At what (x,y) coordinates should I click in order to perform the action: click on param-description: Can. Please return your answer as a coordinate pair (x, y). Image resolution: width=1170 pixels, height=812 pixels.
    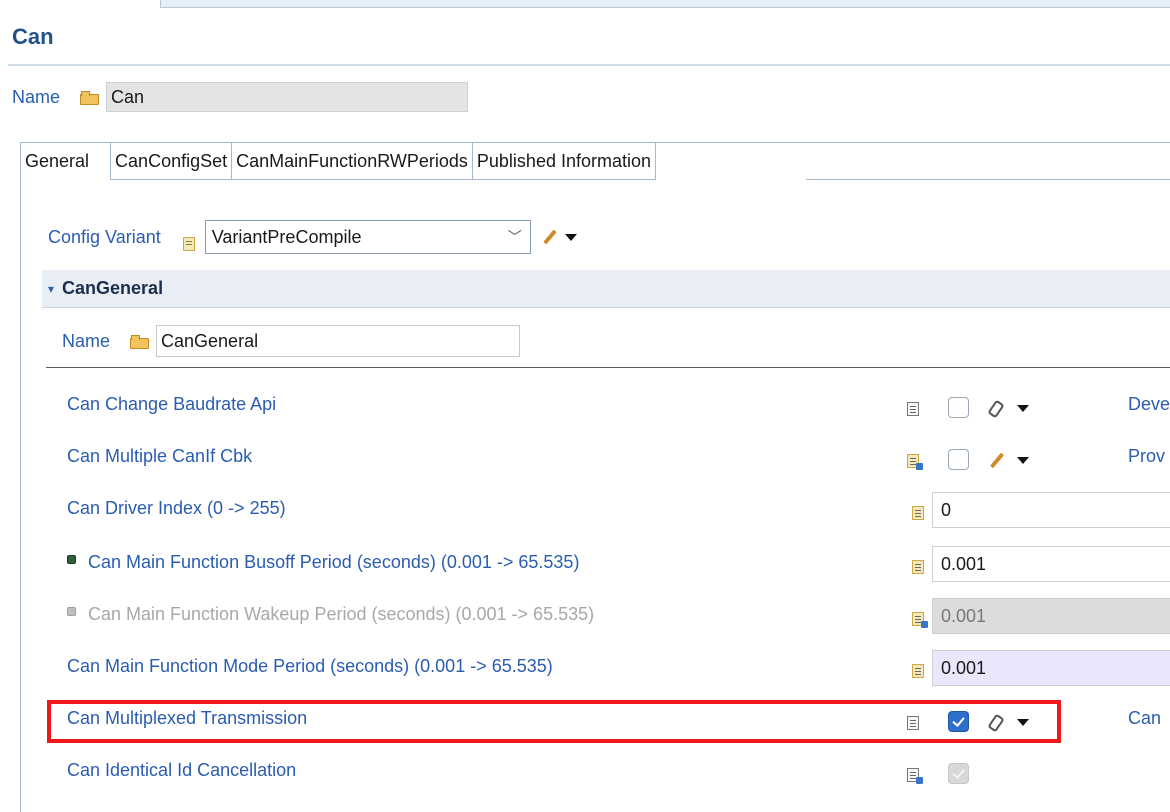
    Looking at the image, I should click on (1145, 718).